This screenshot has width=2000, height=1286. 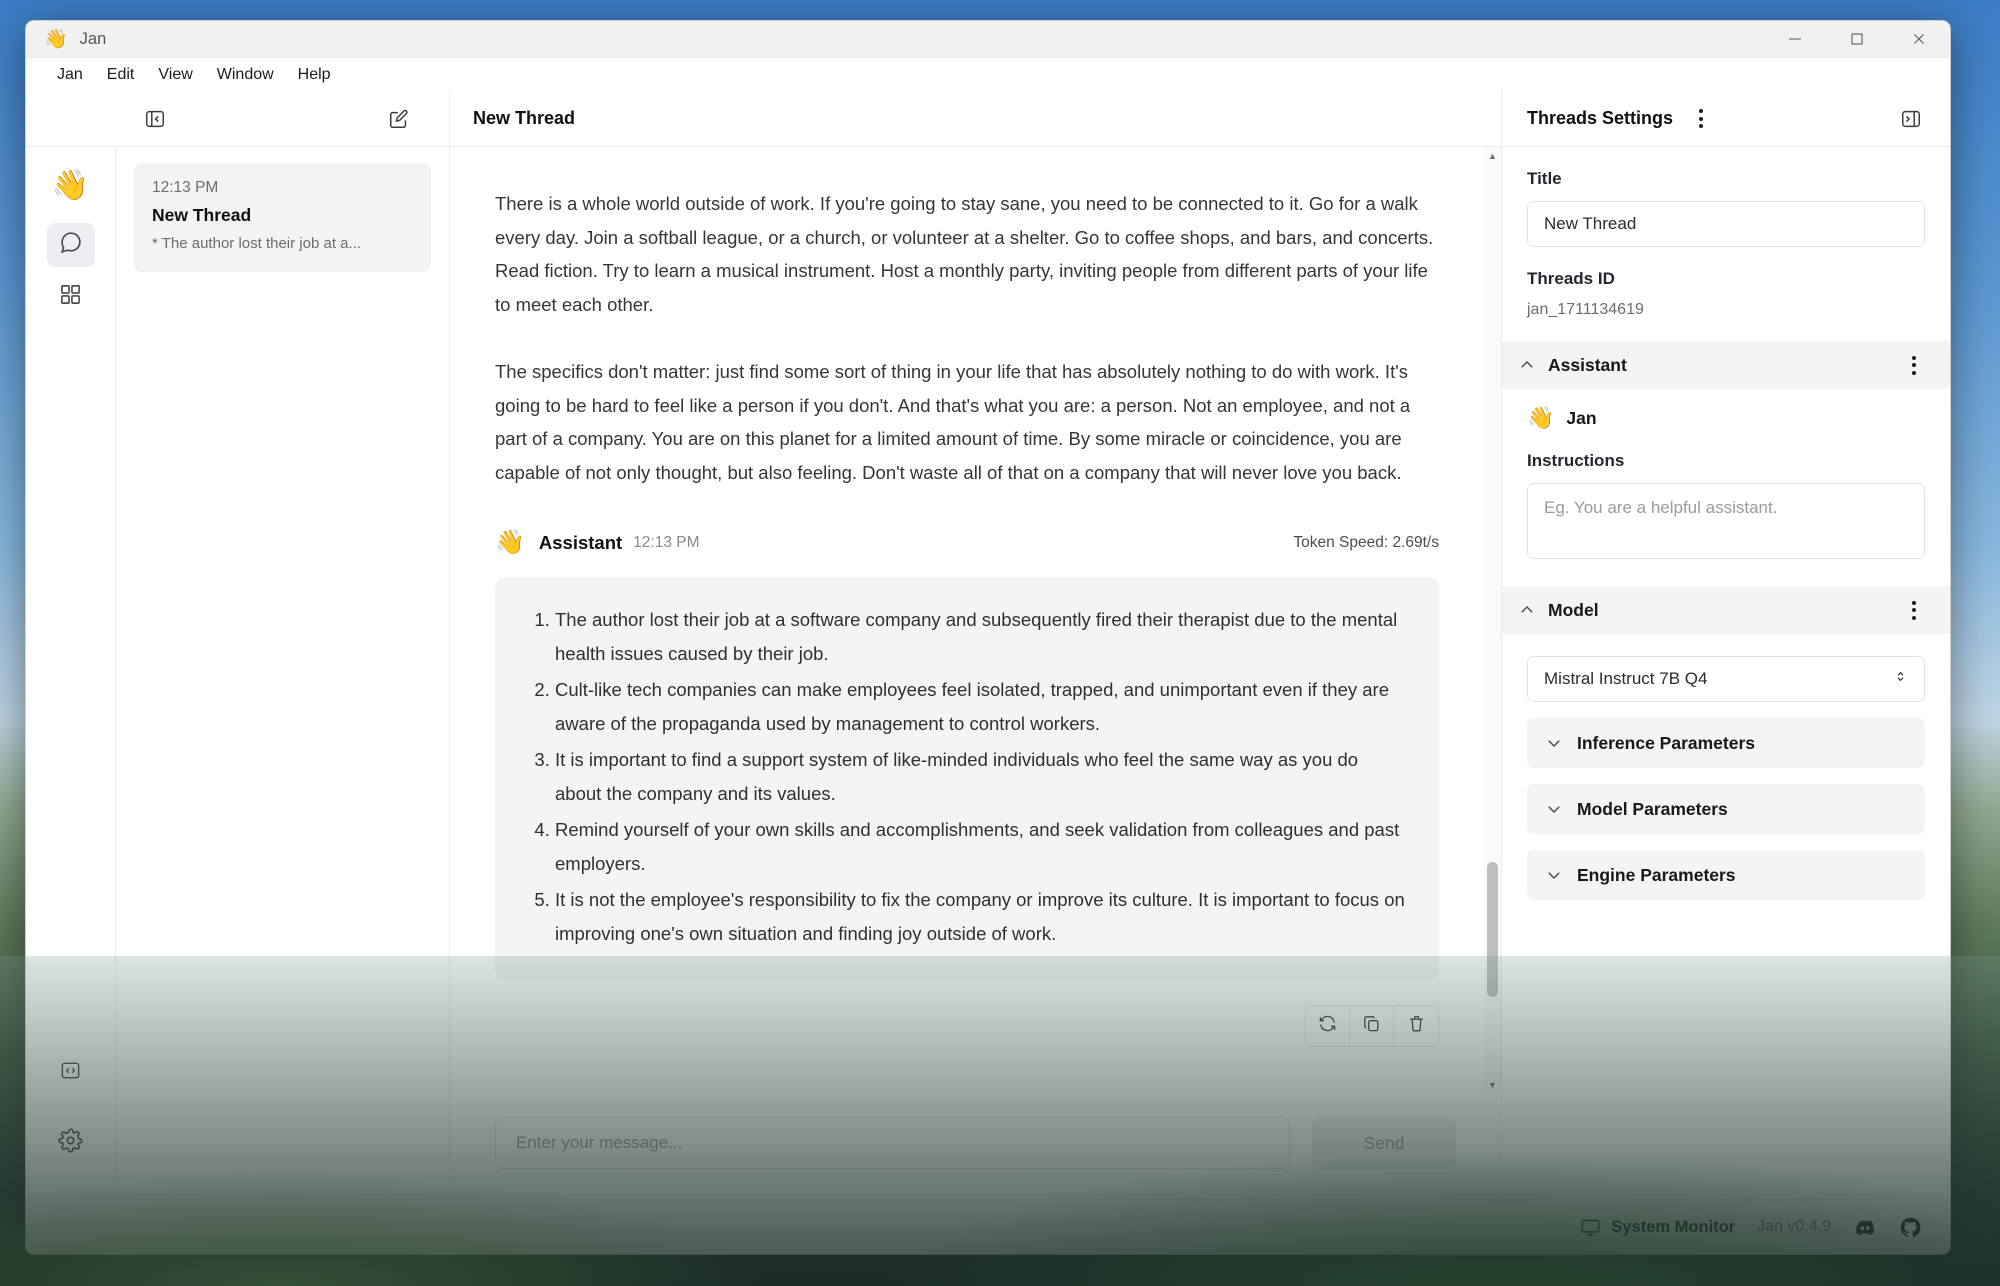 What do you see at coordinates (1657, 1227) in the screenshot?
I see `system-monitor-button: System Monitor` at bounding box center [1657, 1227].